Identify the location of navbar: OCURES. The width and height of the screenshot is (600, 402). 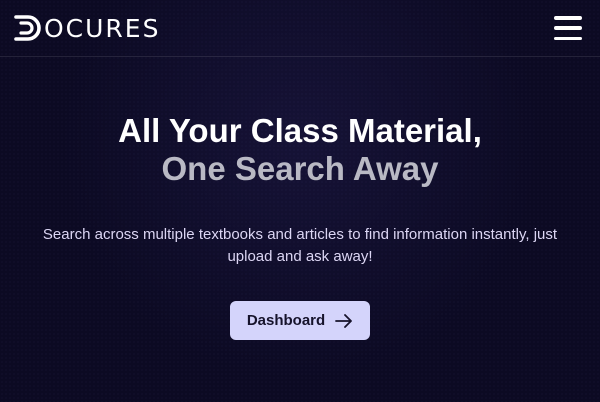
(300, 28).